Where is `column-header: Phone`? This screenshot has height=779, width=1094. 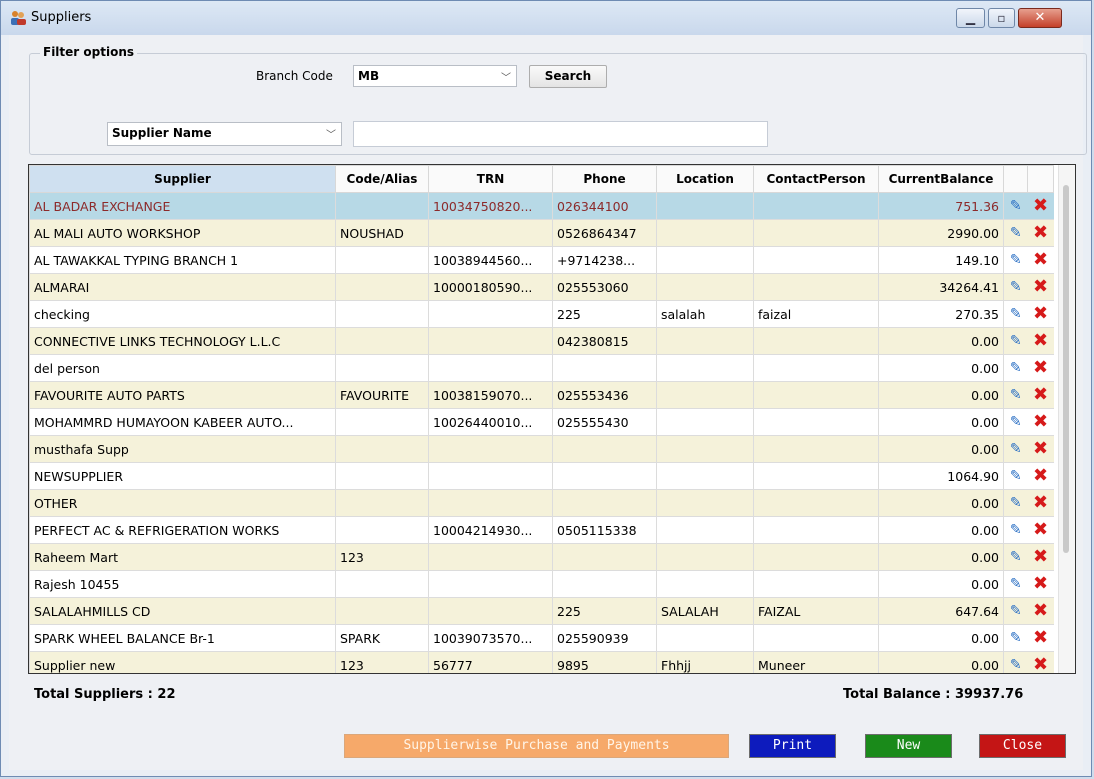 column-header: Phone is located at coordinates (604, 179).